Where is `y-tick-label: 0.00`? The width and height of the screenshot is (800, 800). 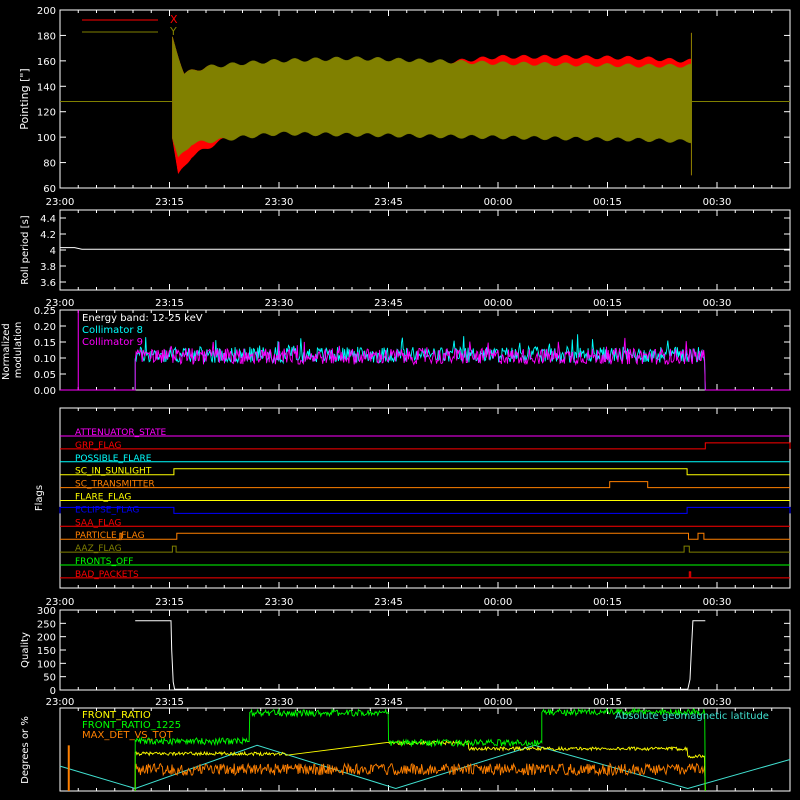 y-tick-label: 0.00 is located at coordinates (45, 391).